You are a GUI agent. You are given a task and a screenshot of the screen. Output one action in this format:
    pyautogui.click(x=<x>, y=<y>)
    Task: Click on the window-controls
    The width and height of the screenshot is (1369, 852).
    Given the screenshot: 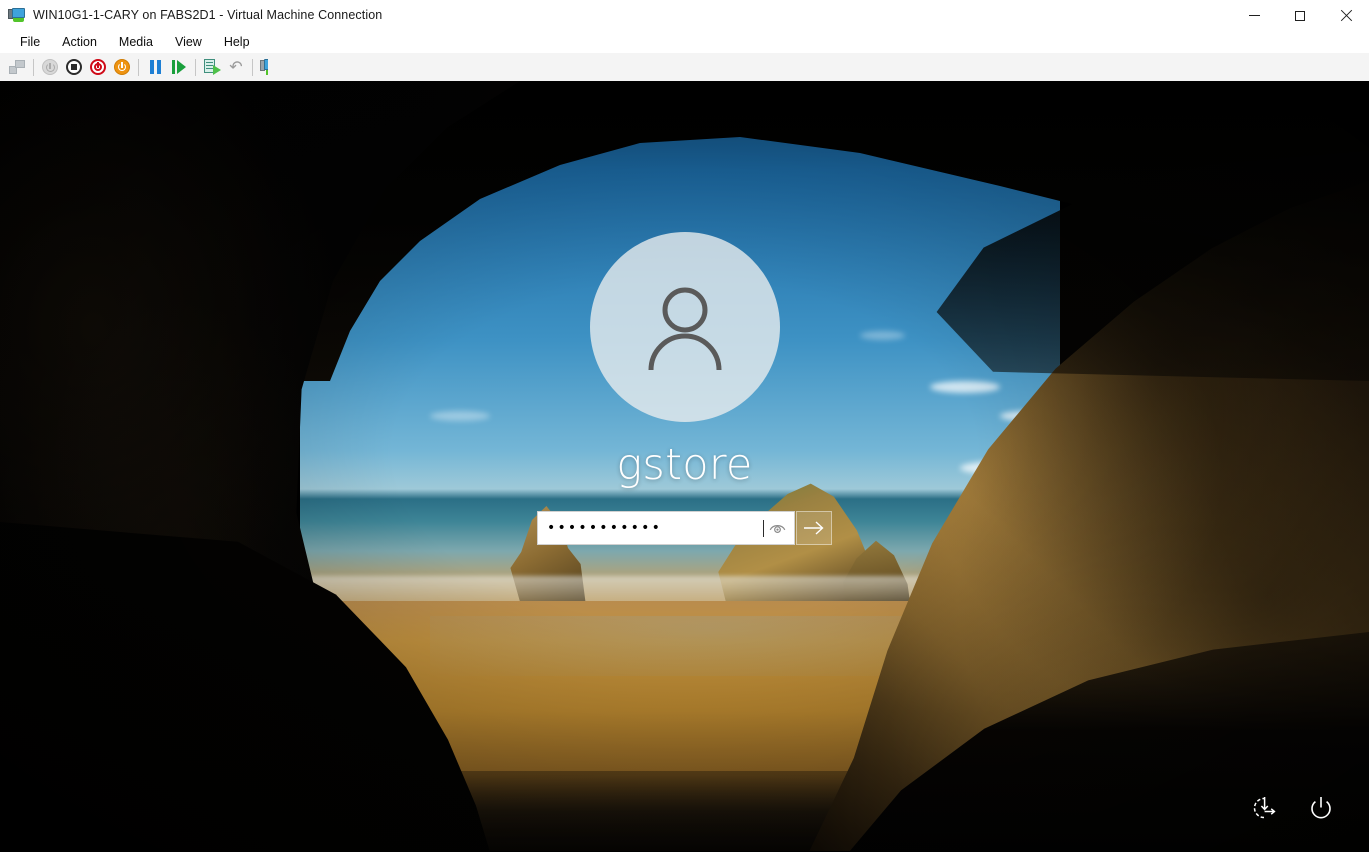 What is the action you would take?
    pyautogui.click(x=1300, y=15)
    